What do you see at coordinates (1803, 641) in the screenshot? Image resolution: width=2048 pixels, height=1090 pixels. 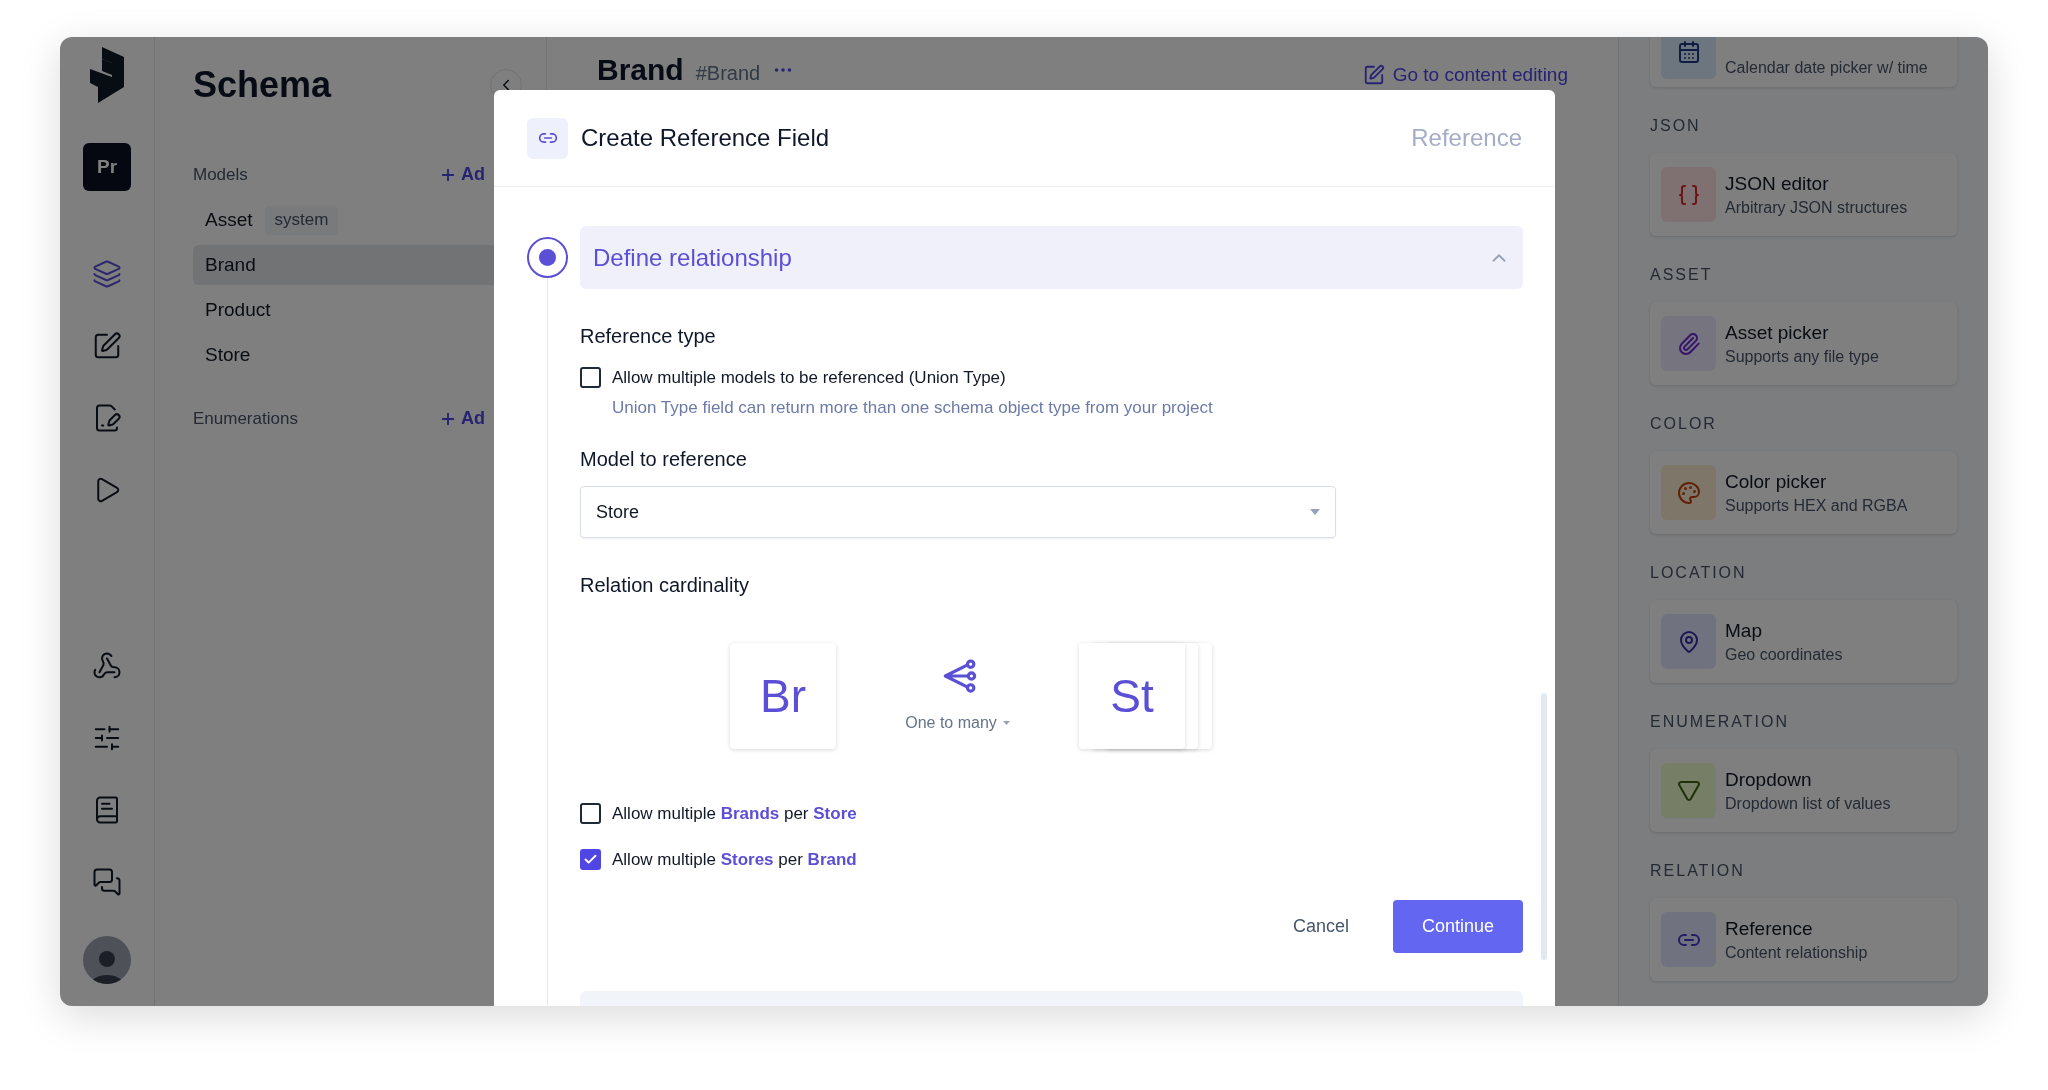 I see `field-type-card: Map Geo coordinates` at bounding box center [1803, 641].